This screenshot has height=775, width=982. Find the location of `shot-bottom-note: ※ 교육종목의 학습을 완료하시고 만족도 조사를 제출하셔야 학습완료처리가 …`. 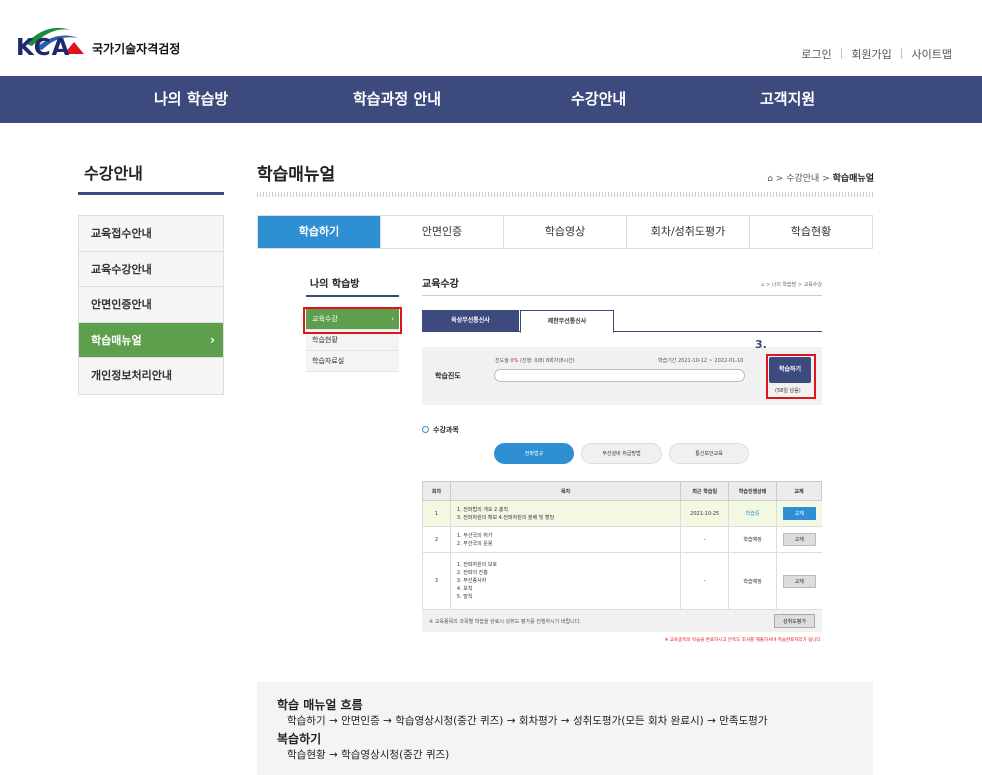

shot-bottom-note: ※ 교육종목의 학습을 완료하시고 만족도 조사를 제출하셔야 학습완료처리가 … is located at coordinates (743, 640).